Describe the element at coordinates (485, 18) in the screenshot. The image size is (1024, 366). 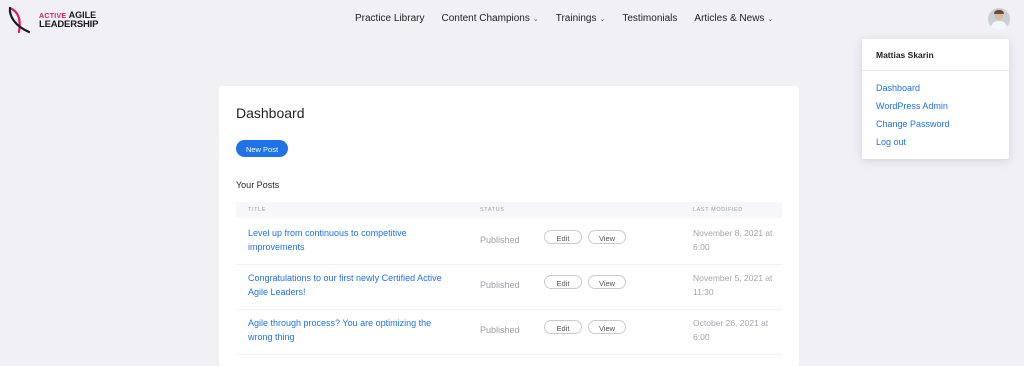
I see `nav-label: Content Champions` at that location.